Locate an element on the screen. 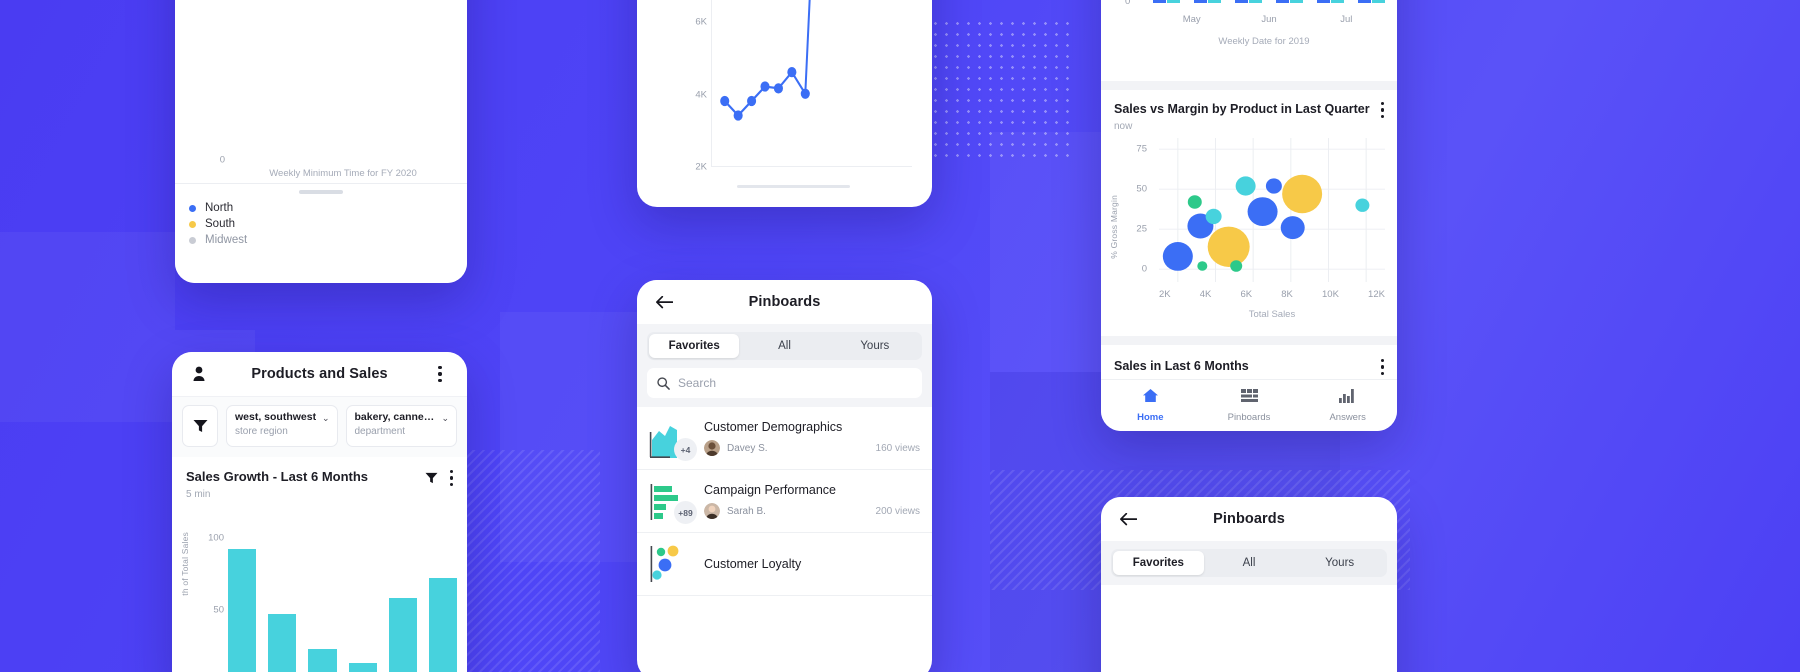  x-axis-ticks: 2K 4K 6K 8K 10K 12K is located at coordinates (1272, 294).